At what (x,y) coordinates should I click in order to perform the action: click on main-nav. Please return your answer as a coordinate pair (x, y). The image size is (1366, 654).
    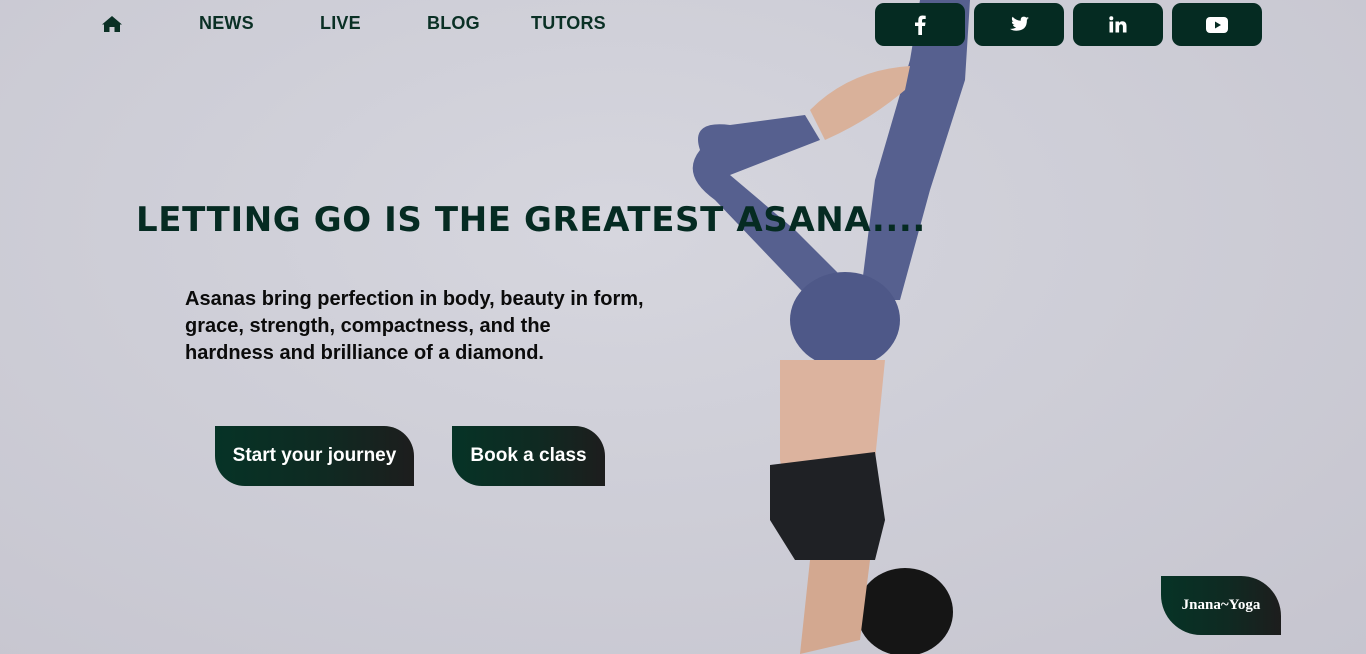
    Looking at the image, I should click on (112, 24).